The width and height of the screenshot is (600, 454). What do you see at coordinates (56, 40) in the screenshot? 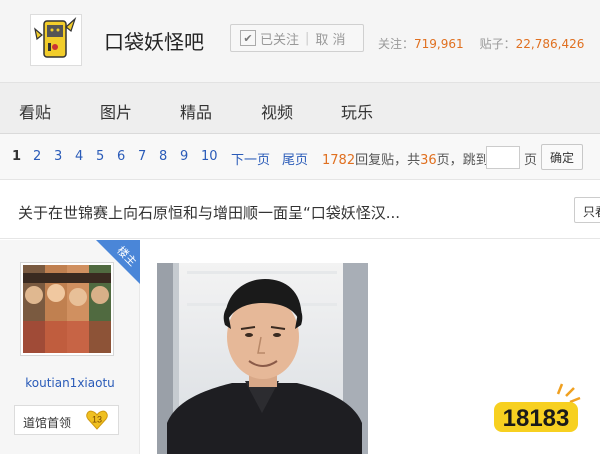
I see `forum-logo-icon` at bounding box center [56, 40].